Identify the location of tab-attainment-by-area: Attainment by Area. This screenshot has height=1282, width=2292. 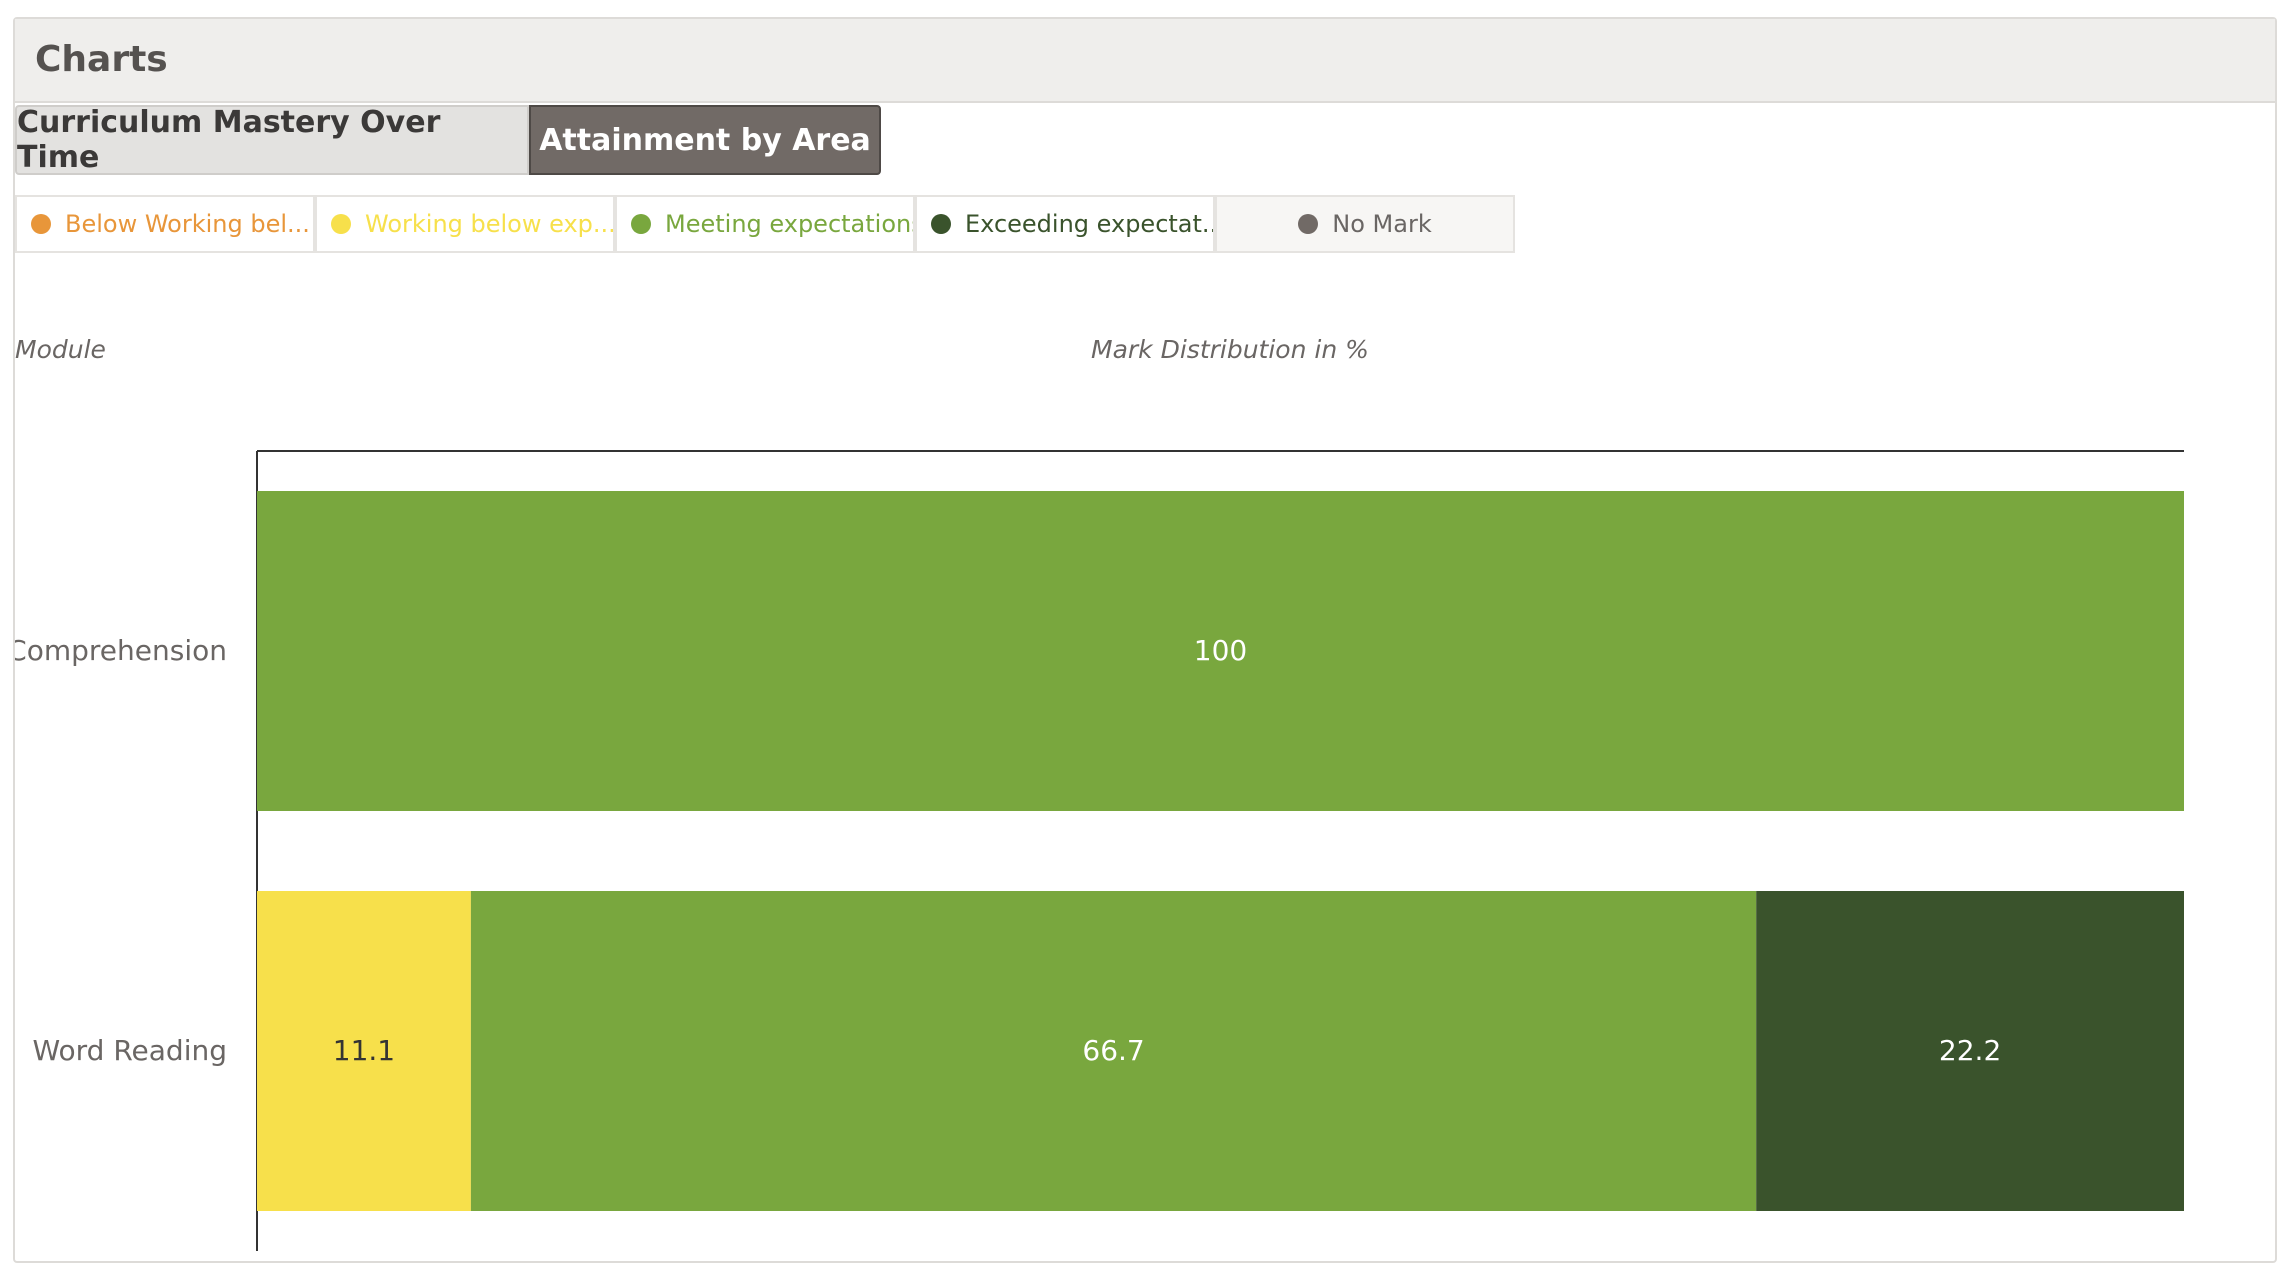
(705, 140).